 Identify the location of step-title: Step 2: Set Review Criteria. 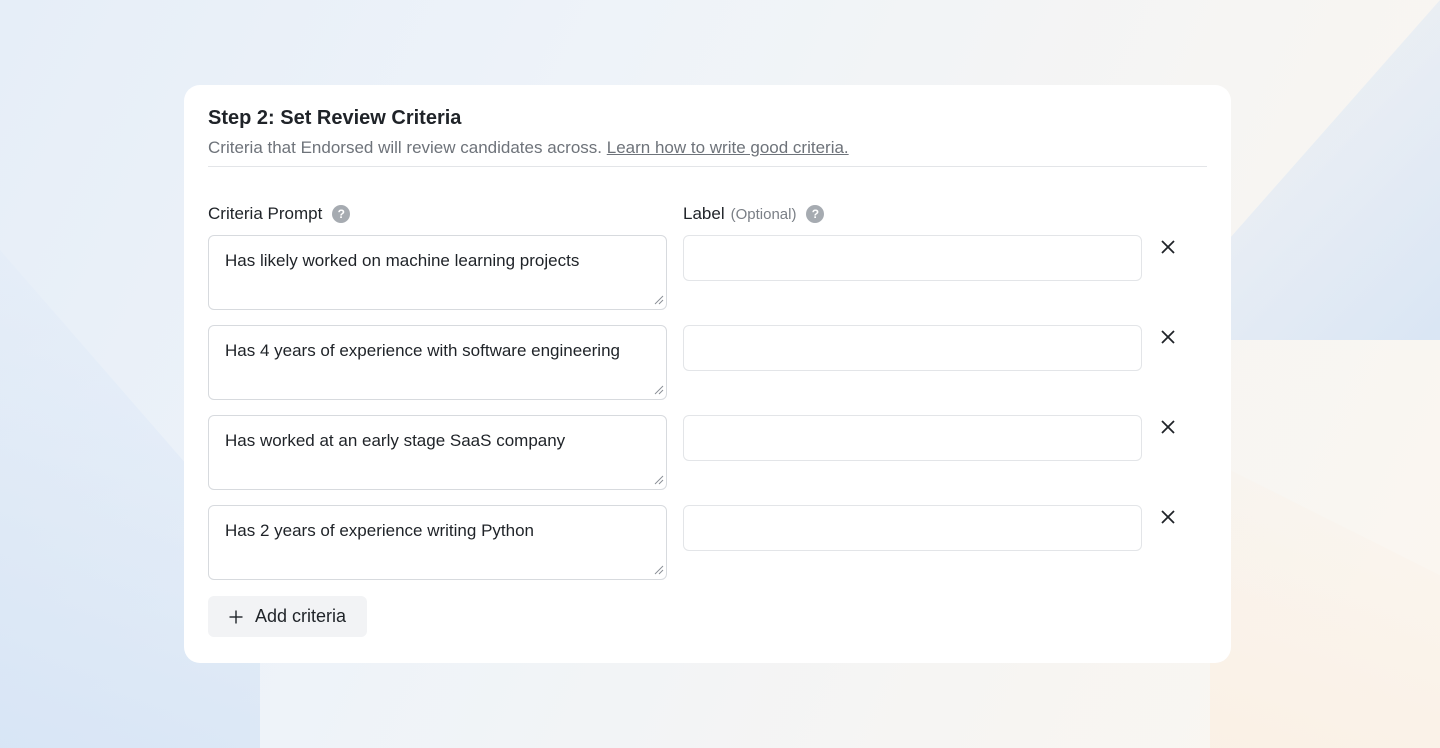
(335, 118).